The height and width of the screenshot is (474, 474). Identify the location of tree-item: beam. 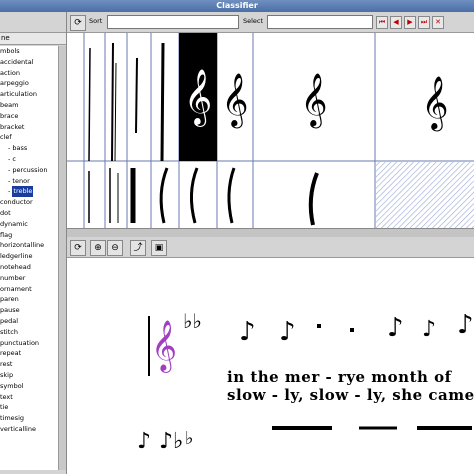
(29, 105).